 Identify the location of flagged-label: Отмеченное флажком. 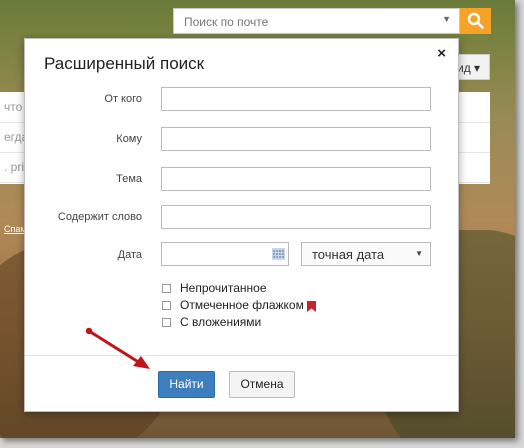
(242, 305).